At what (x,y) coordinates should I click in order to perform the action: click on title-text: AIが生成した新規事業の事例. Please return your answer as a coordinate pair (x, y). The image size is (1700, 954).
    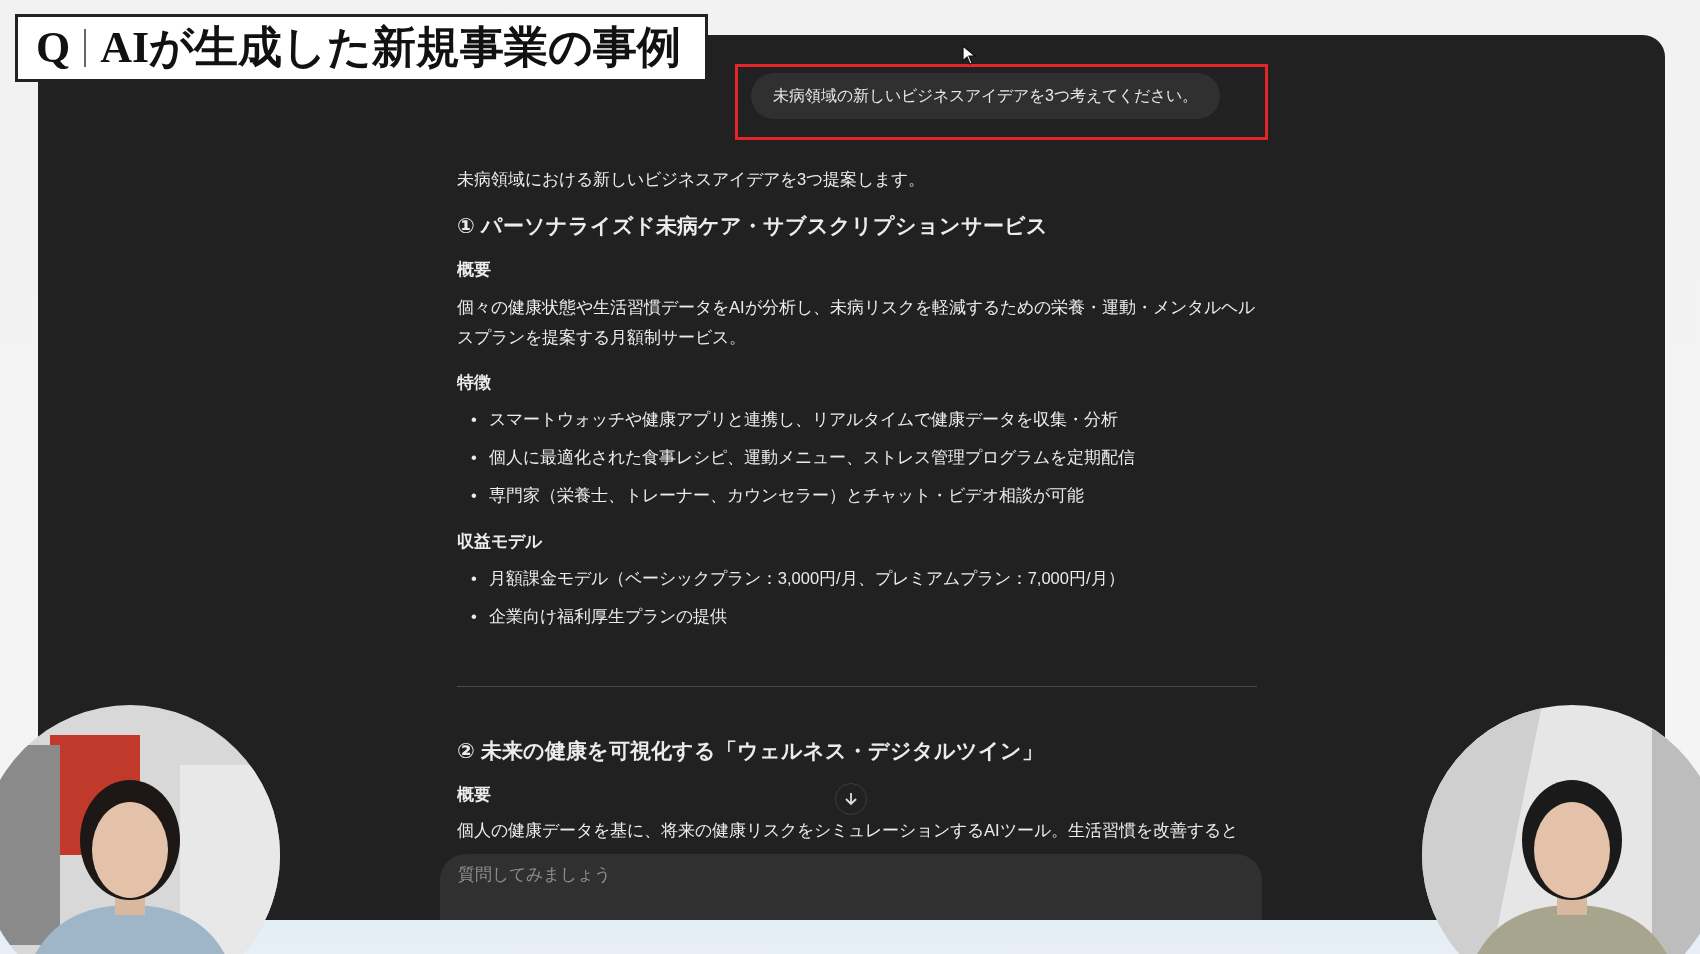
    Looking at the image, I should click on (391, 48).